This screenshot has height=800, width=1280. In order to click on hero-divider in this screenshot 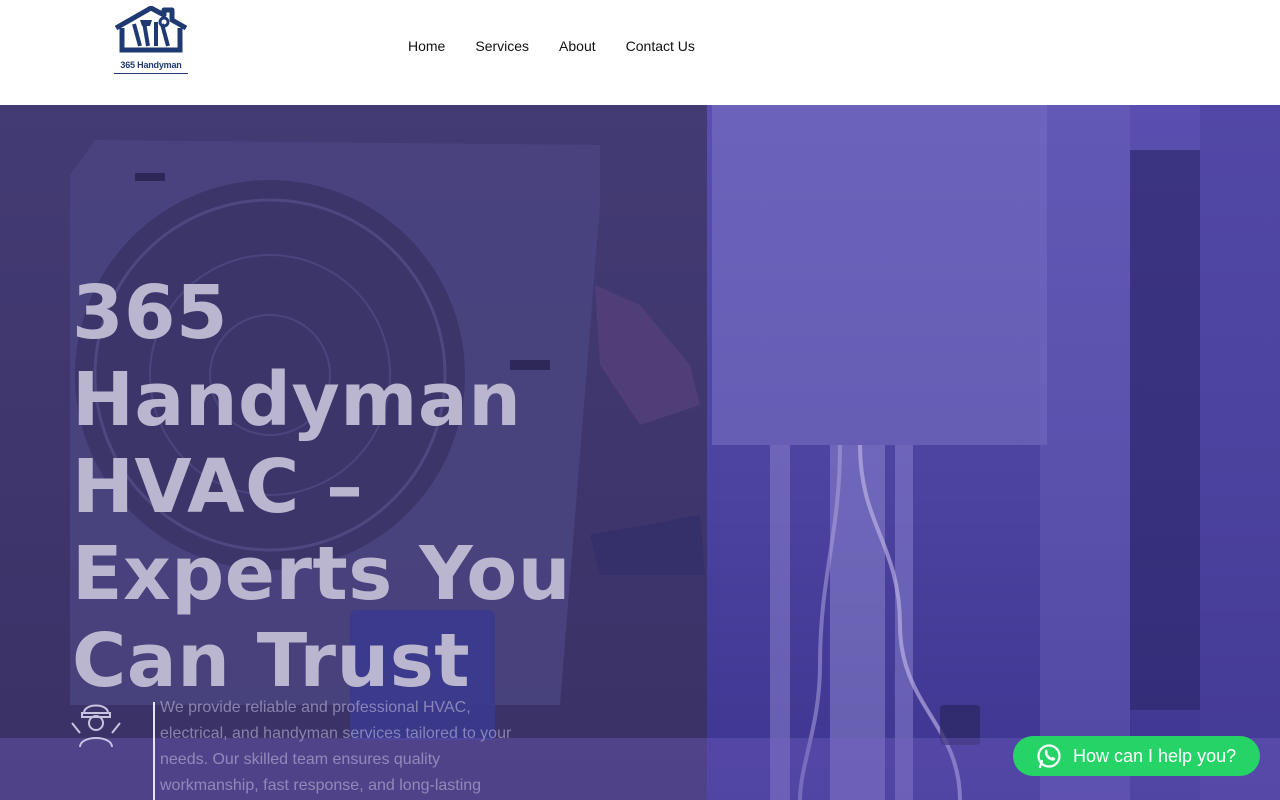, I will do `click(154, 751)`.